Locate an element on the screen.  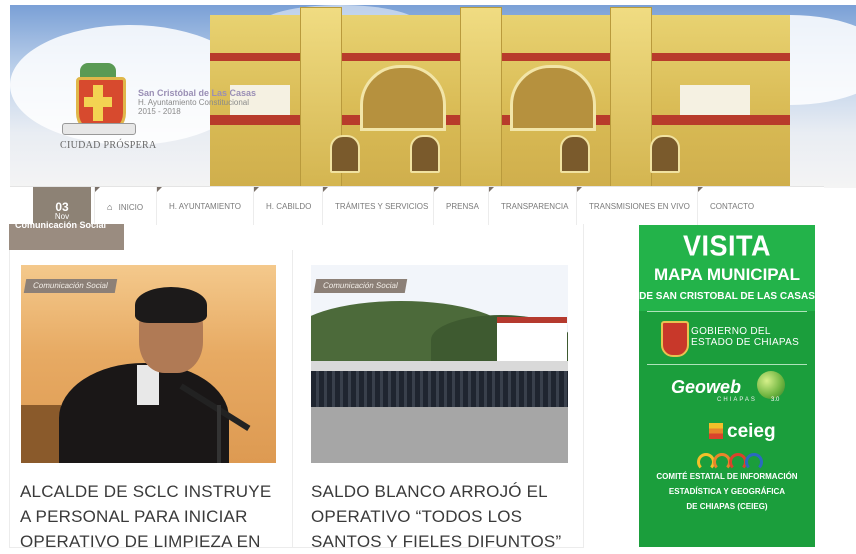
ceieg-logo: ceieg is located at coordinates (727, 433).